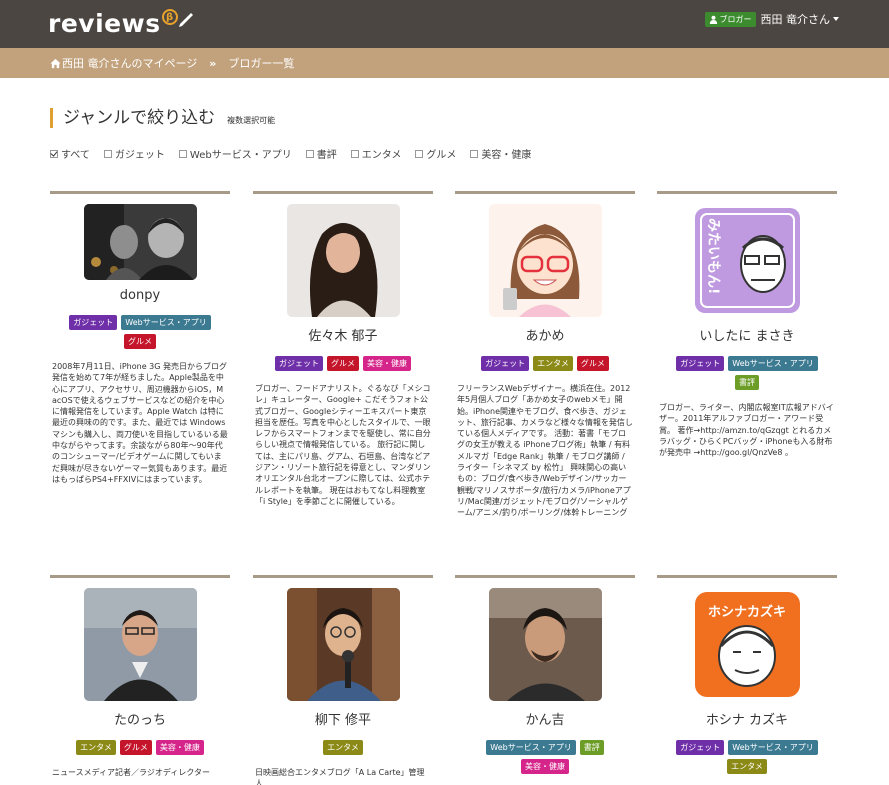  I want to click on genre-tags: ガジェット Webサービス・アプリ グルメ, so click(140, 332).